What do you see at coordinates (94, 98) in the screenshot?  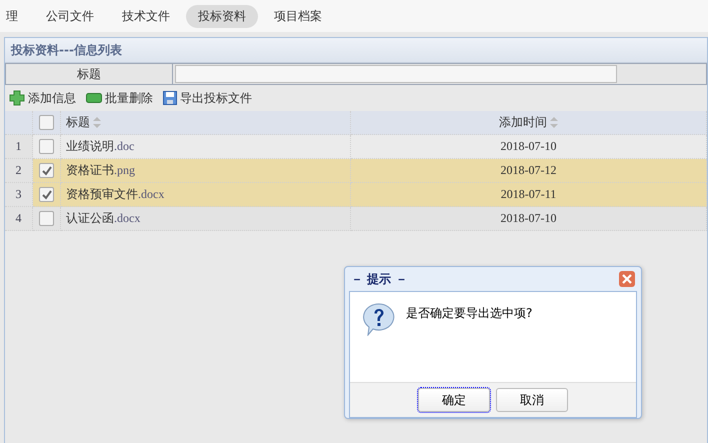 I see `minus-icon` at bounding box center [94, 98].